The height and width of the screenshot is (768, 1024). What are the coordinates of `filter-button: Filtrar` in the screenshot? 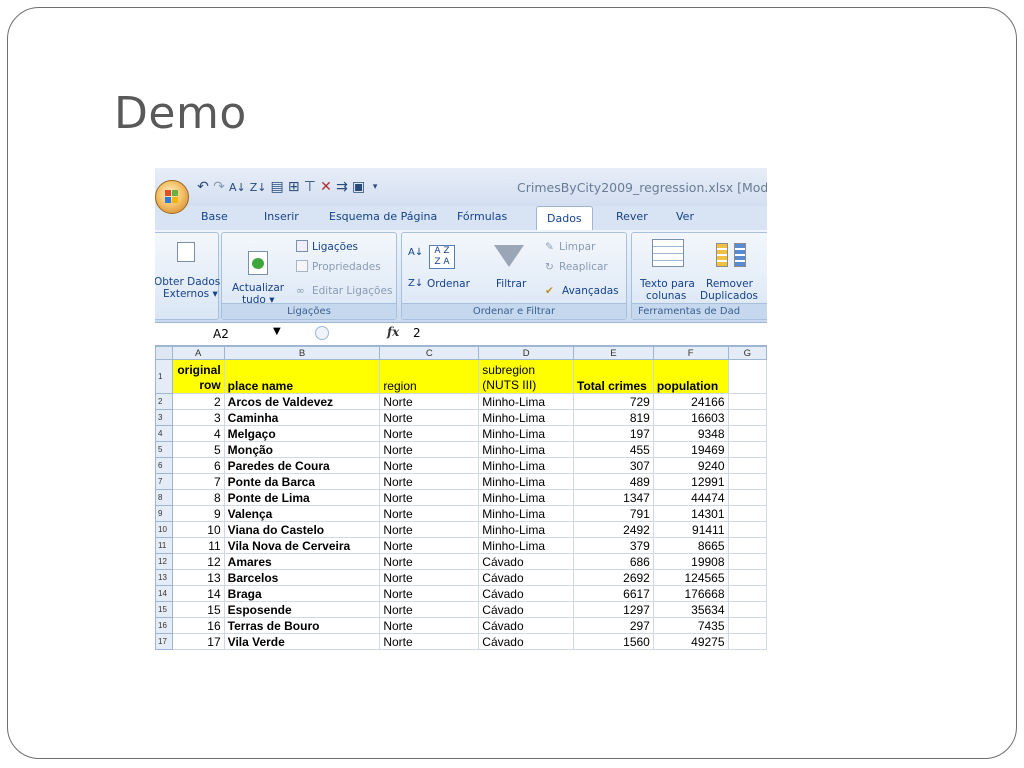 It's located at (511, 284).